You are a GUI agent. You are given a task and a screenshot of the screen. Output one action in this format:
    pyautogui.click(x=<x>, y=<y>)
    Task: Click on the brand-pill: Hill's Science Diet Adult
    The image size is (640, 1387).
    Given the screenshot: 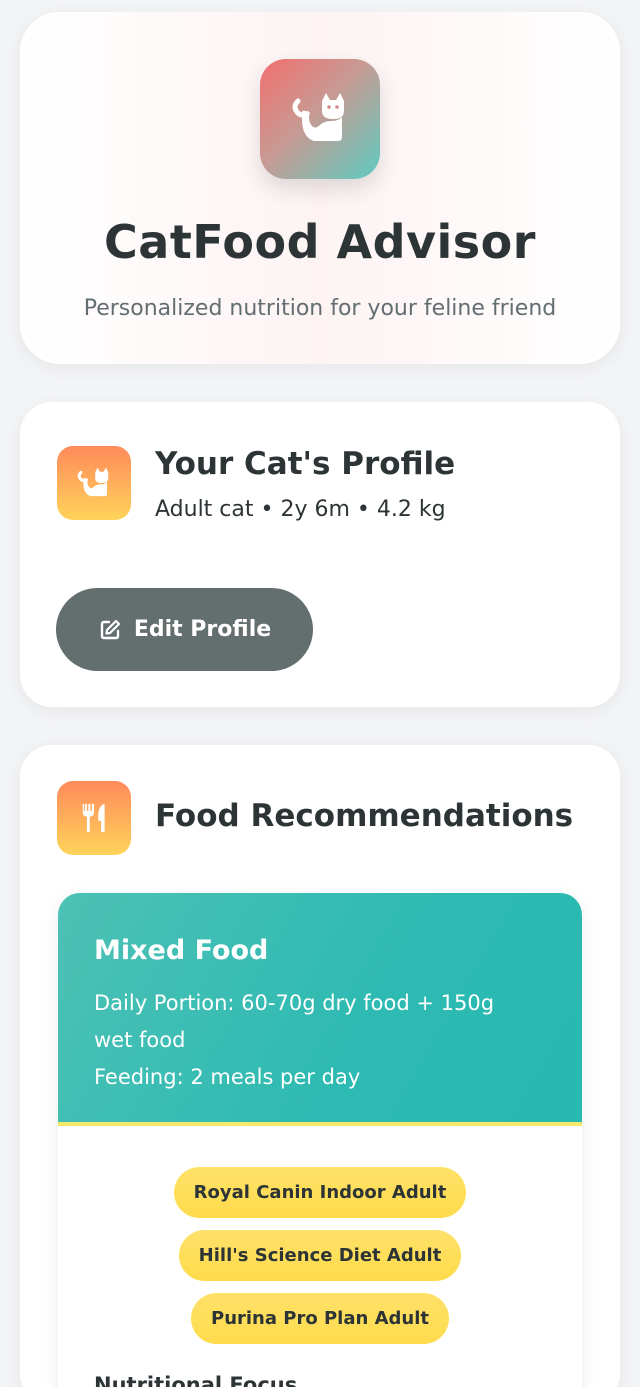 What is the action you would take?
    pyautogui.click(x=320, y=1255)
    